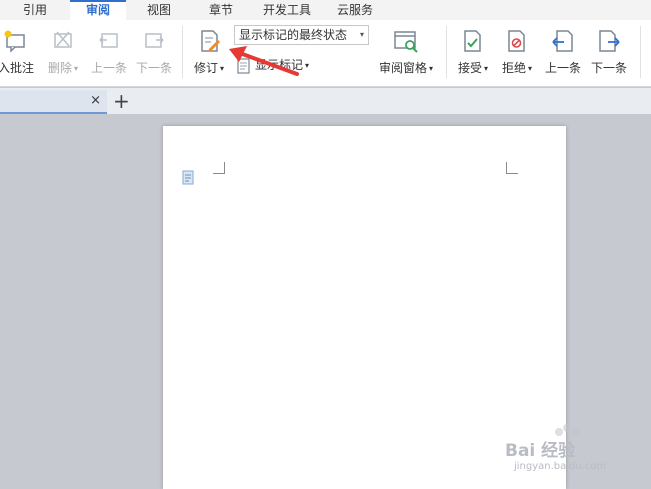 The image size is (651, 489). Describe the element at coordinates (221, 10) in the screenshot. I see `tab-chapter: 章节` at that location.